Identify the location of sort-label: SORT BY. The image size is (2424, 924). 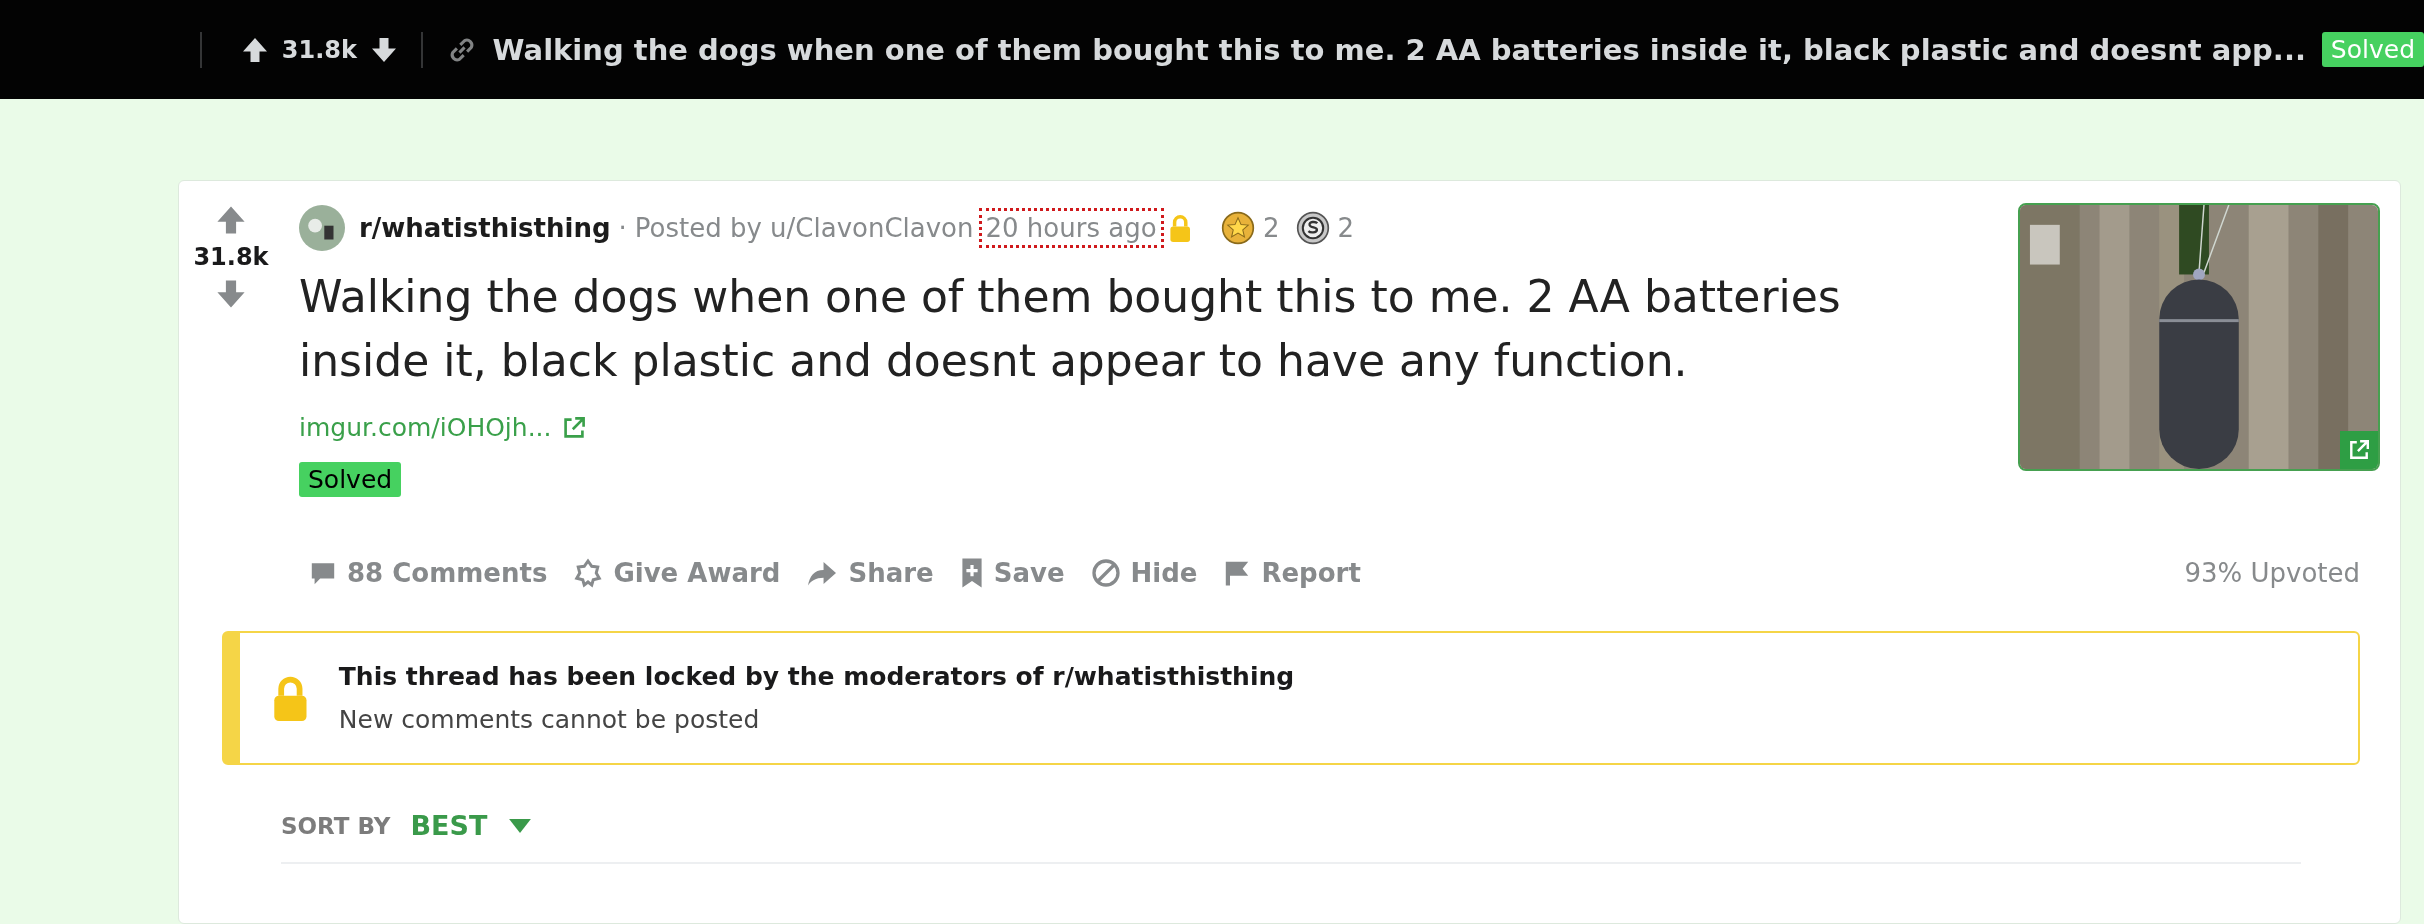
(336, 825).